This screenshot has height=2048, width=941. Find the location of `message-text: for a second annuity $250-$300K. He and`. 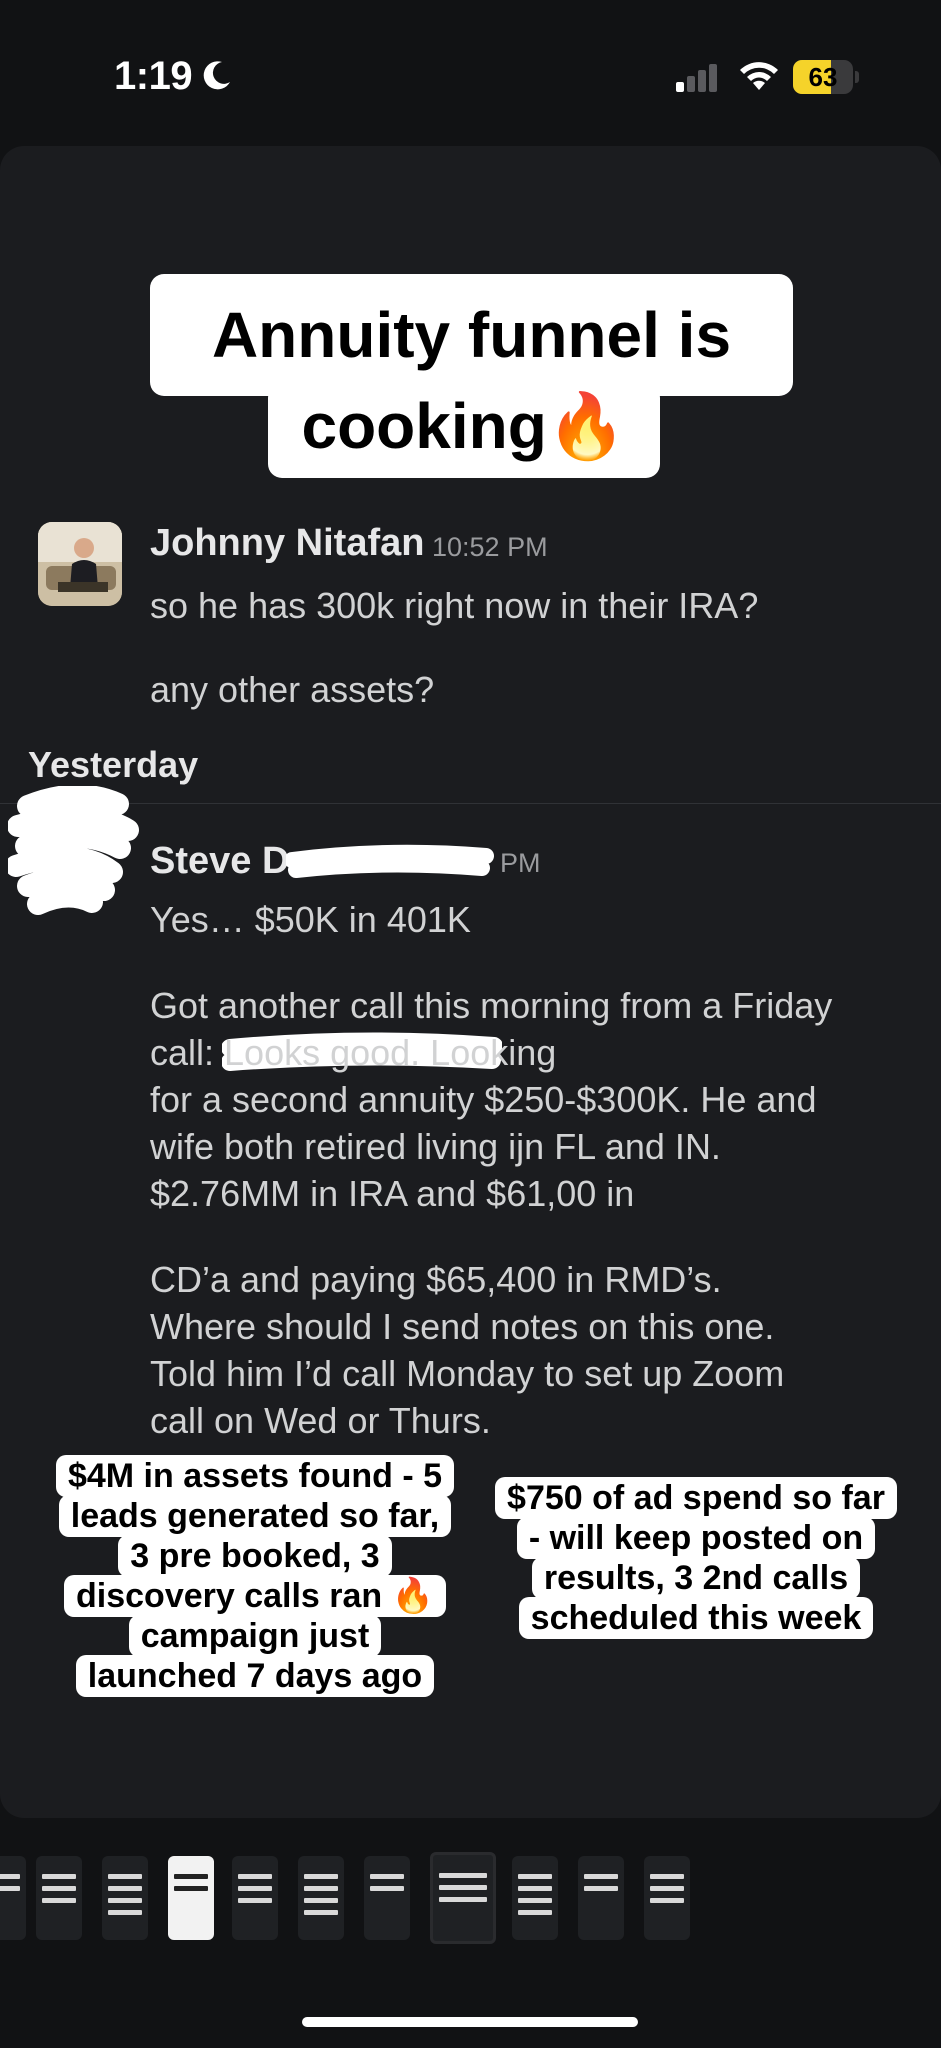

message-text: for a second annuity $250-$300K. He and is located at coordinates (483, 1099).